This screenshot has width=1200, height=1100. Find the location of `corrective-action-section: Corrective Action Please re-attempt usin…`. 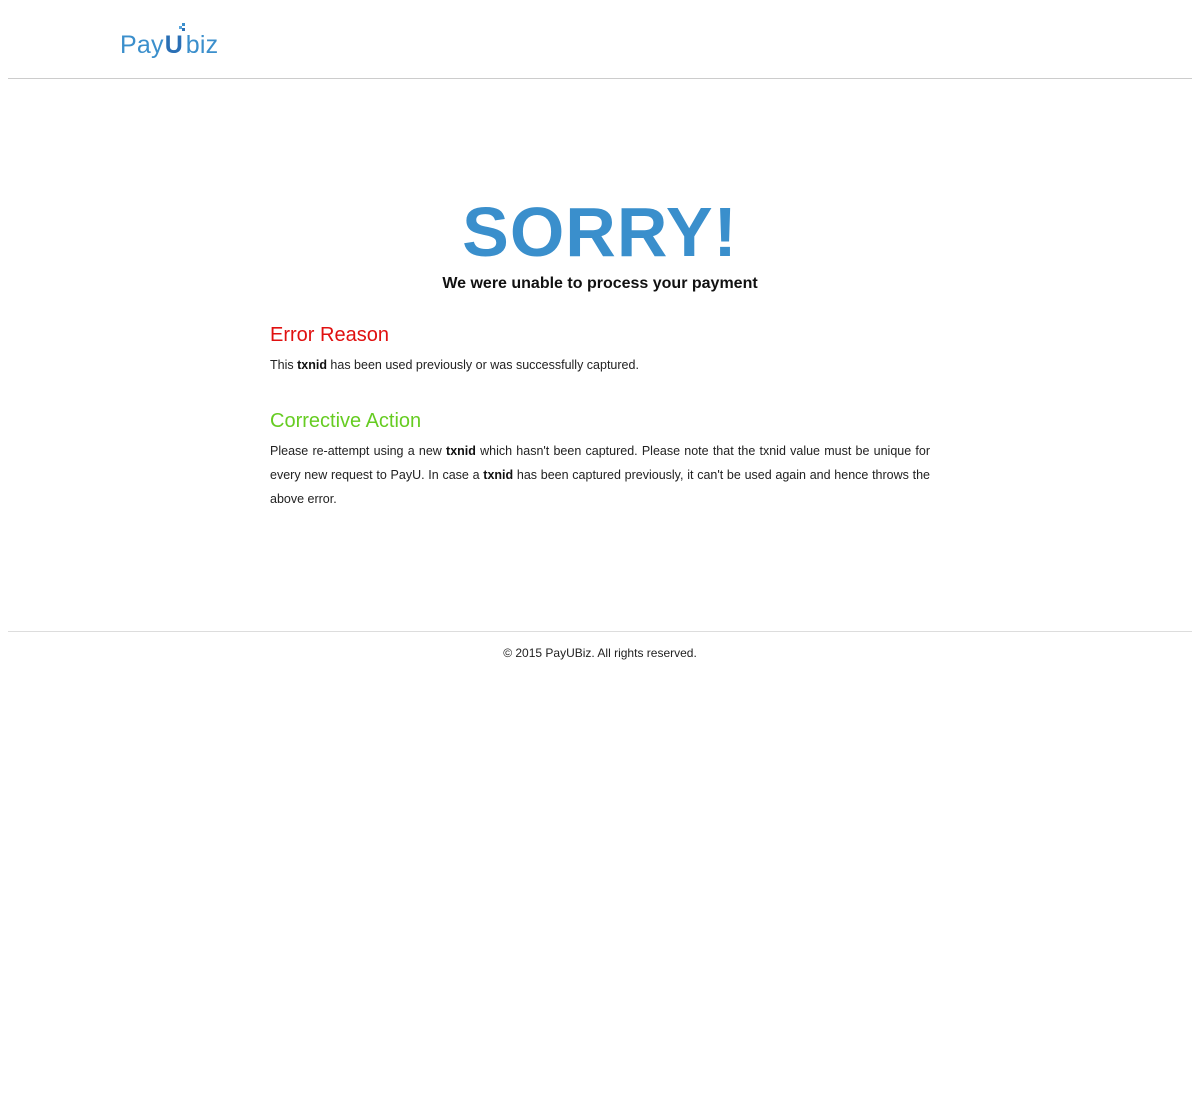

corrective-action-section: Corrective Action Please re-attempt usin… is located at coordinates (600, 460).